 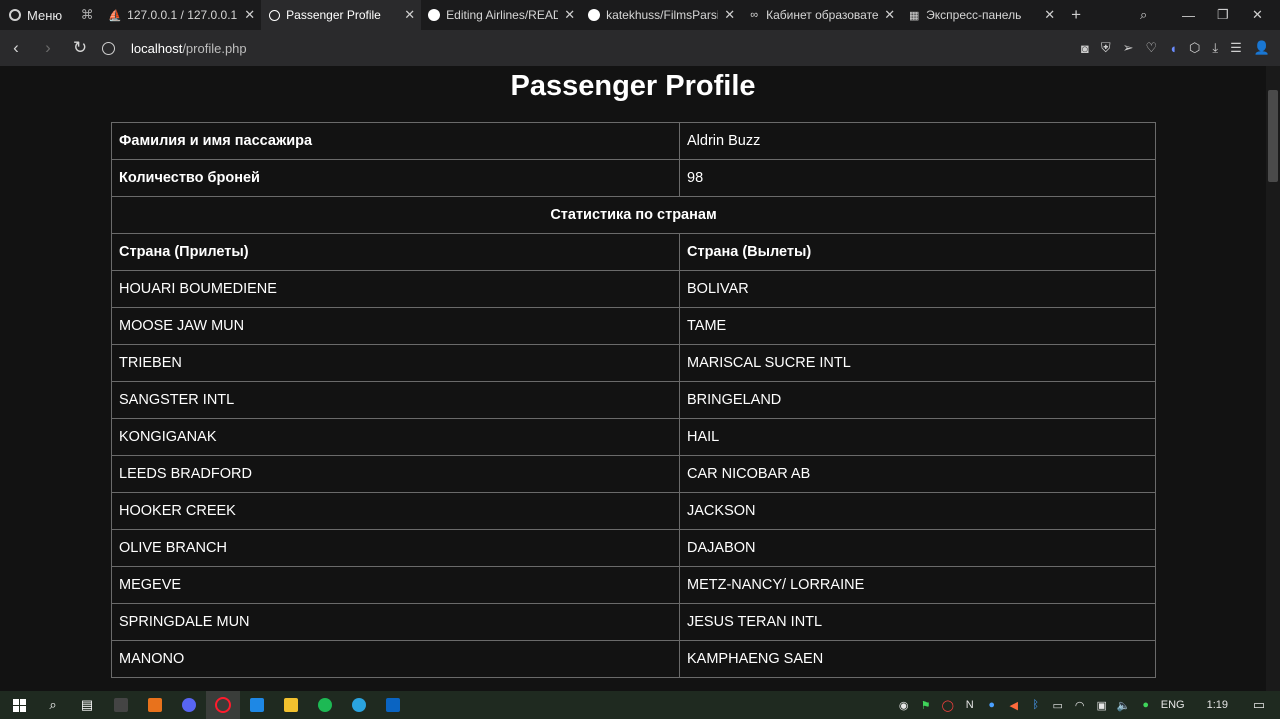 I want to click on arrivals-header: Страна (Прилеты), so click(x=395, y=252).